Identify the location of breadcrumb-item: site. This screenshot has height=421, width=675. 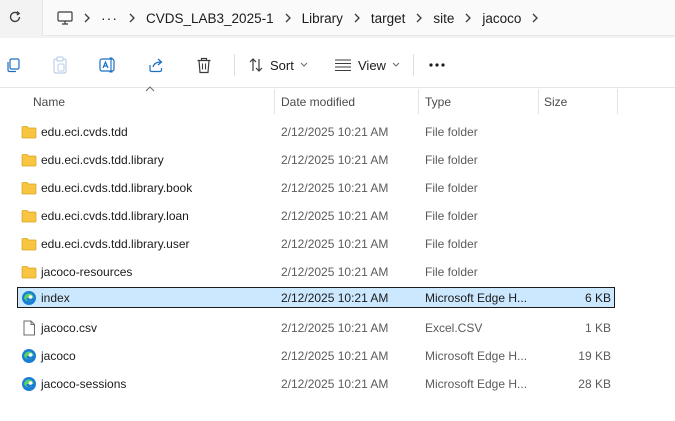
(443, 18).